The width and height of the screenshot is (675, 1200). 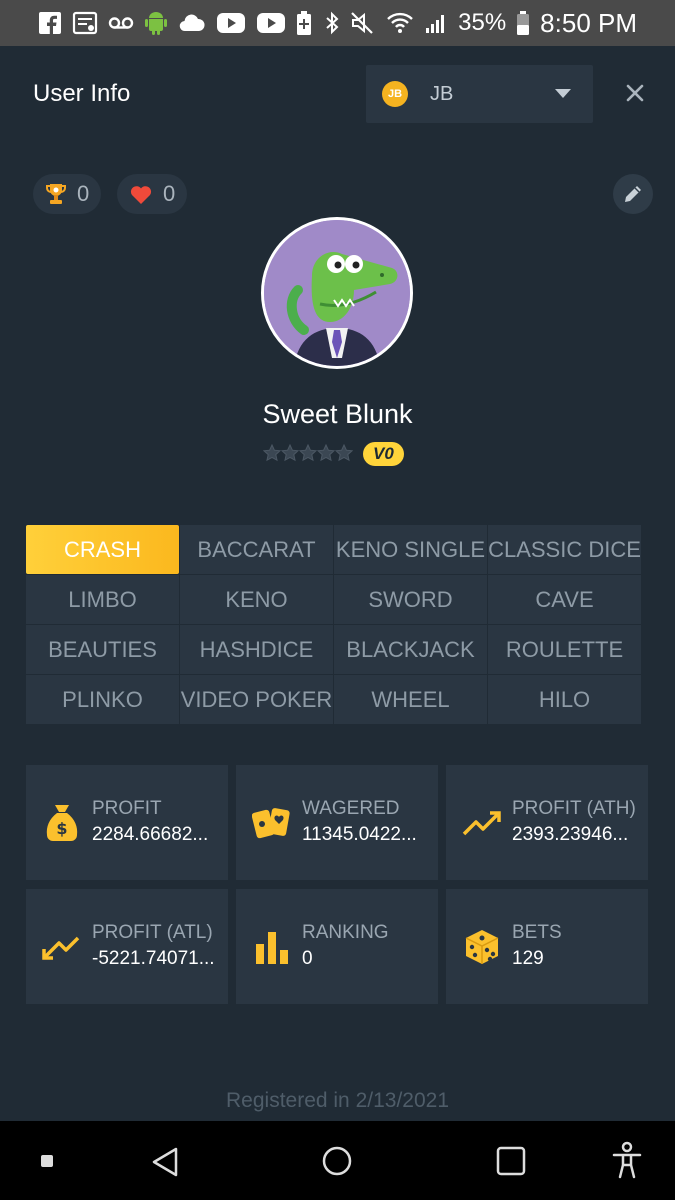 What do you see at coordinates (56, 194) in the screenshot?
I see `trophy-icon` at bounding box center [56, 194].